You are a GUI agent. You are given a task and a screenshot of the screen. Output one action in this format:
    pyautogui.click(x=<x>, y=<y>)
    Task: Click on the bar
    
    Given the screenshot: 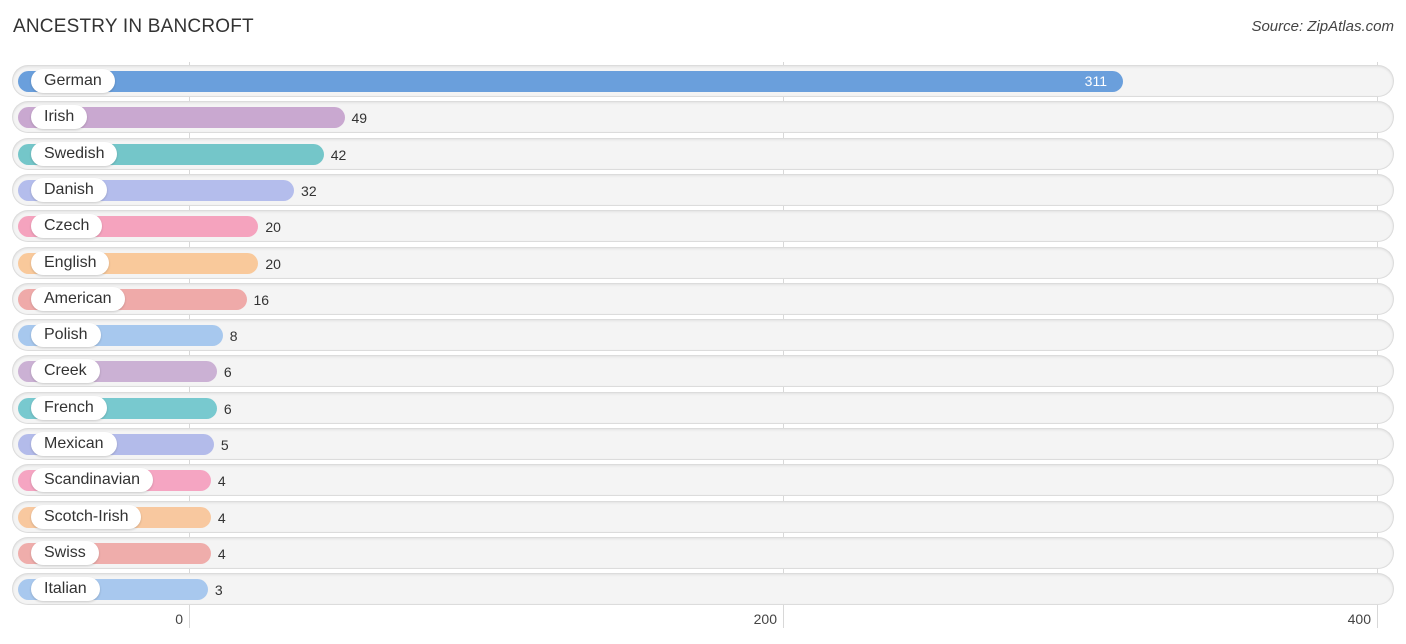 What is the action you would take?
    pyautogui.click(x=570, y=81)
    